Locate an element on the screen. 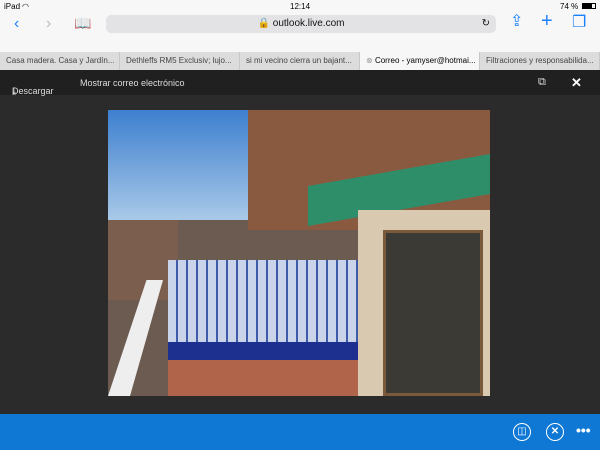 This screenshot has width=600, height=450. more-icon: ••• is located at coordinates (583, 430).